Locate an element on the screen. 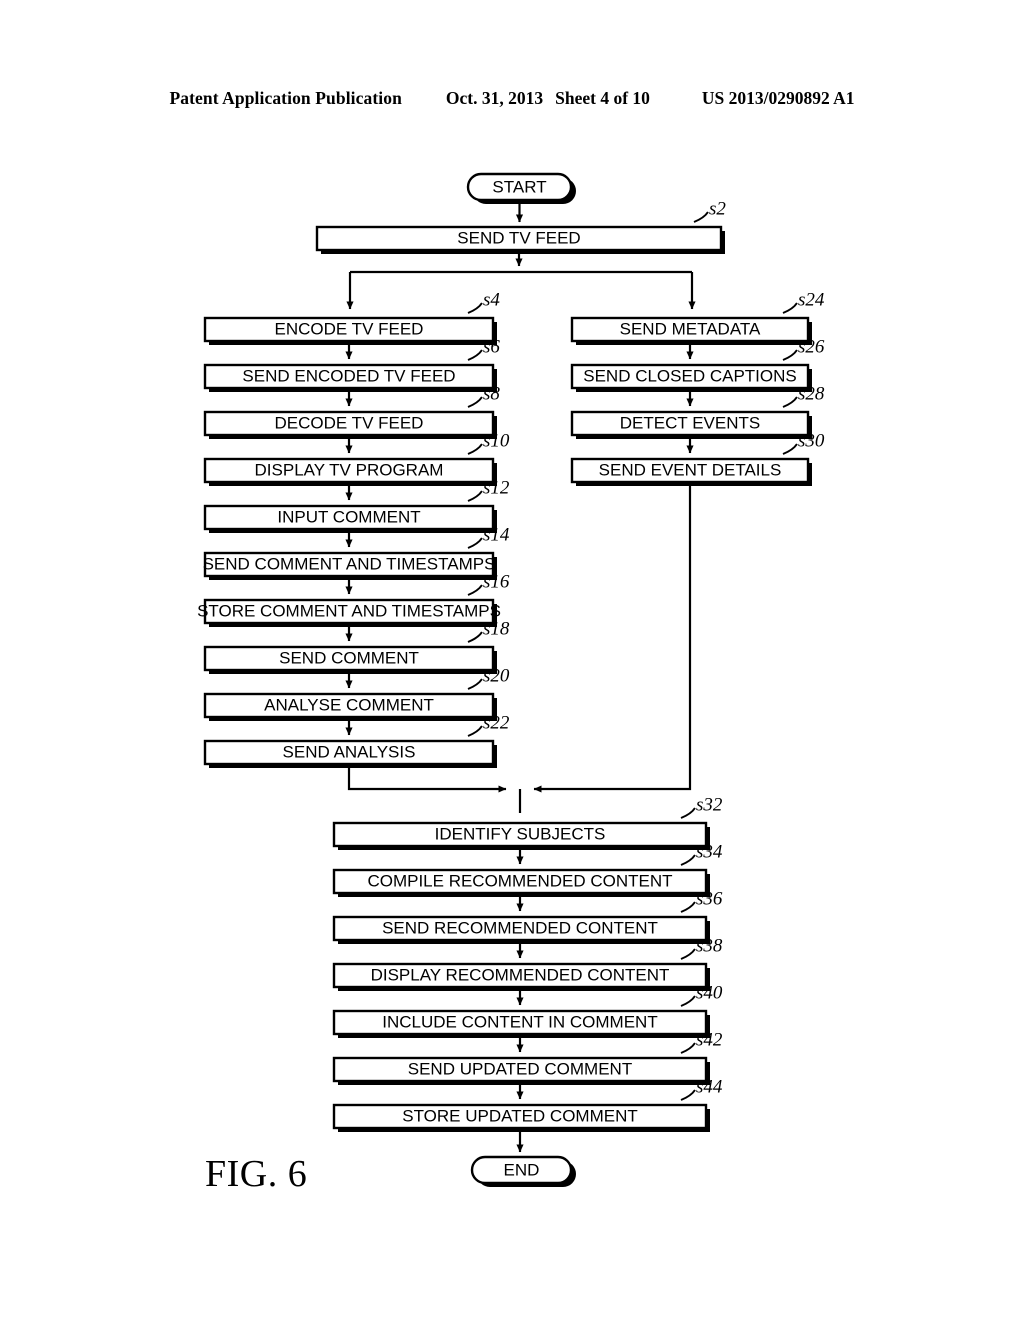 The image size is (1024, 1320). node-s30: SEND EVENT DETAILS is located at coordinates (691, 471).